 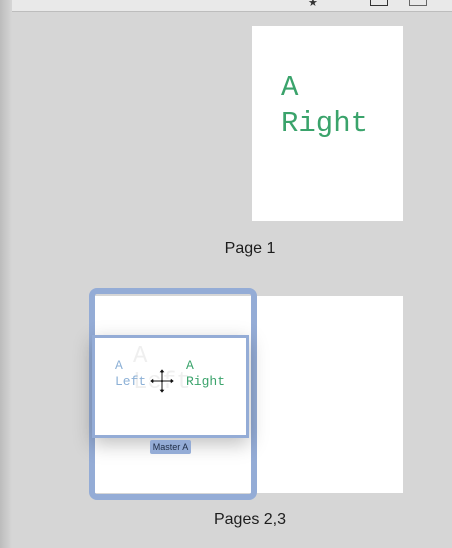 What do you see at coordinates (313, 4) in the screenshot?
I see `star-icon: ★` at bounding box center [313, 4].